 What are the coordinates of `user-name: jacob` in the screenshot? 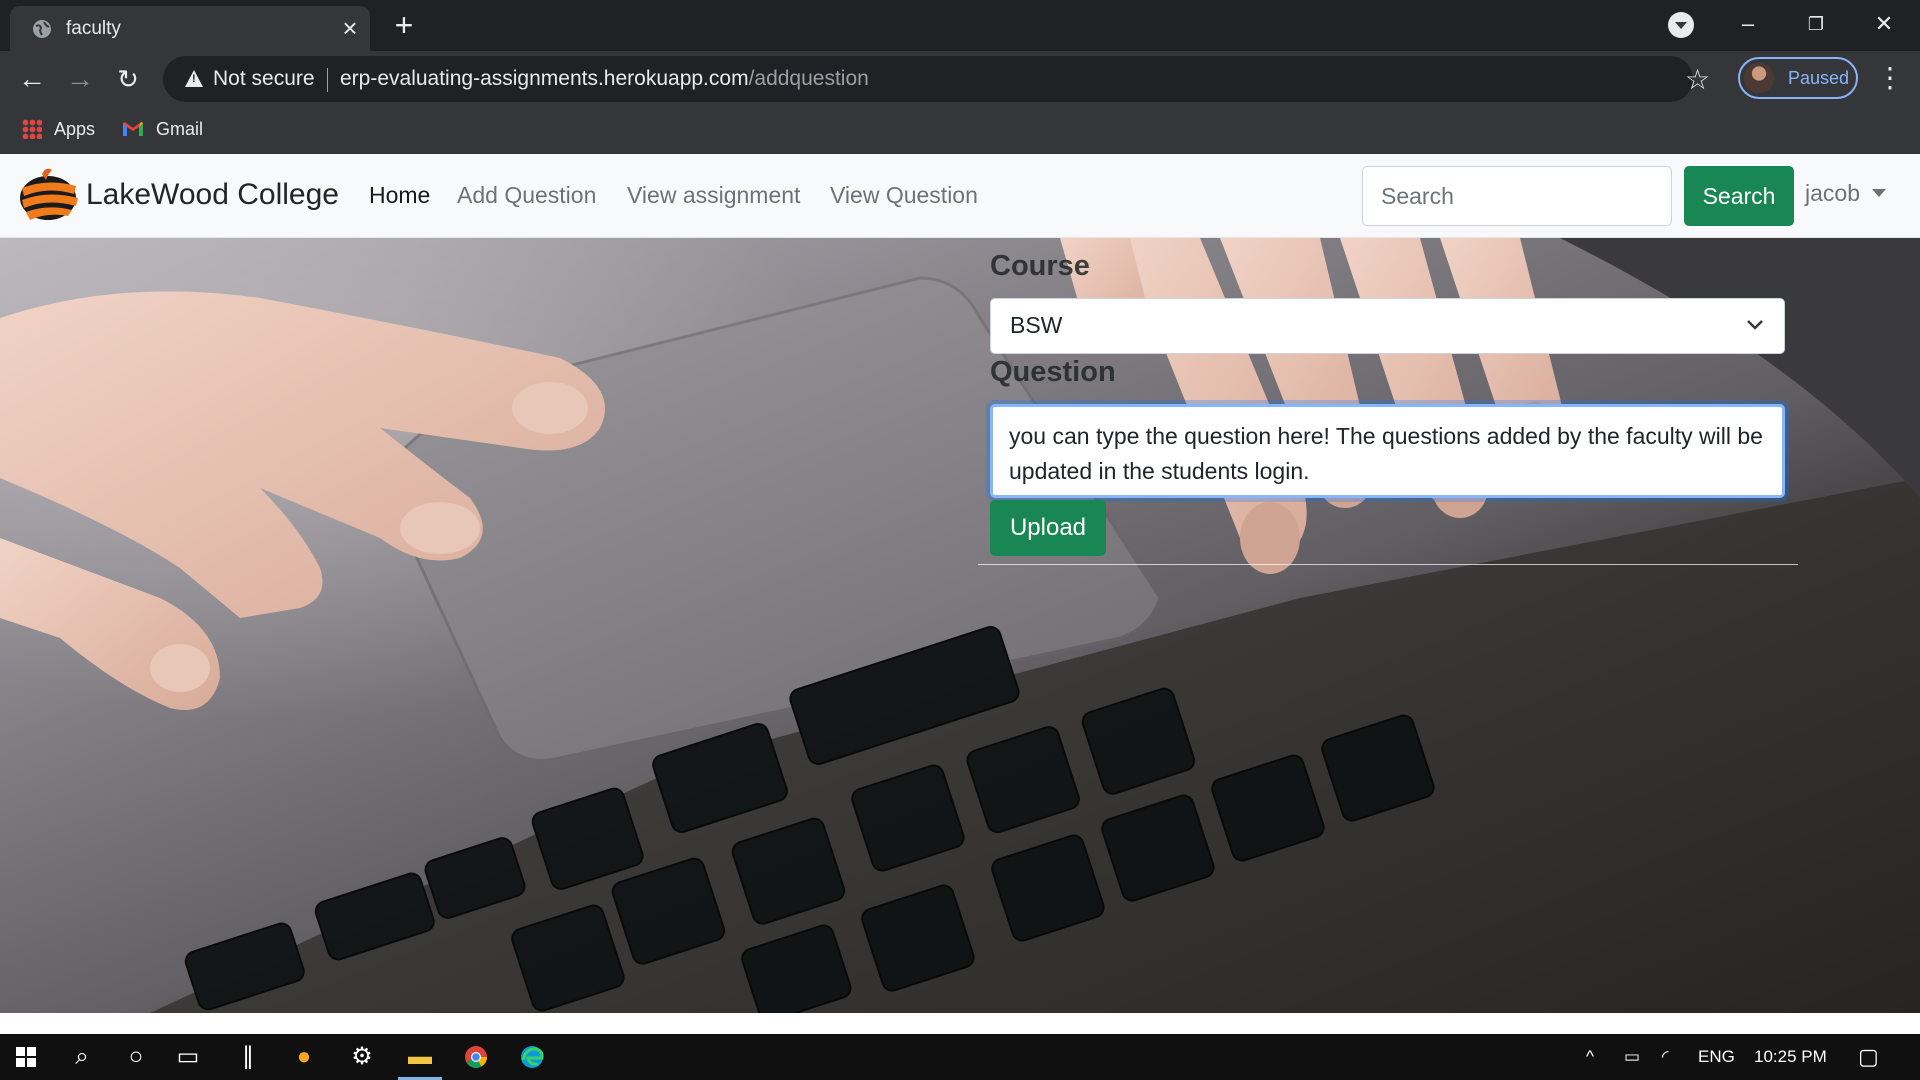 It's located at (1832, 193).